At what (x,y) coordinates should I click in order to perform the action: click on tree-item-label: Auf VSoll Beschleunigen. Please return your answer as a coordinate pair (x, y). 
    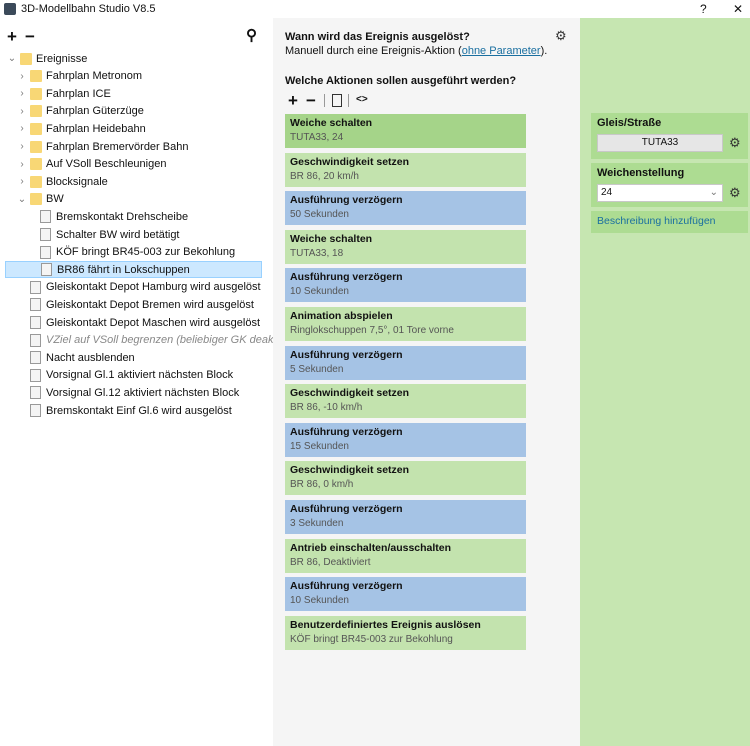
    Looking at the image, I should click on (106, 164).